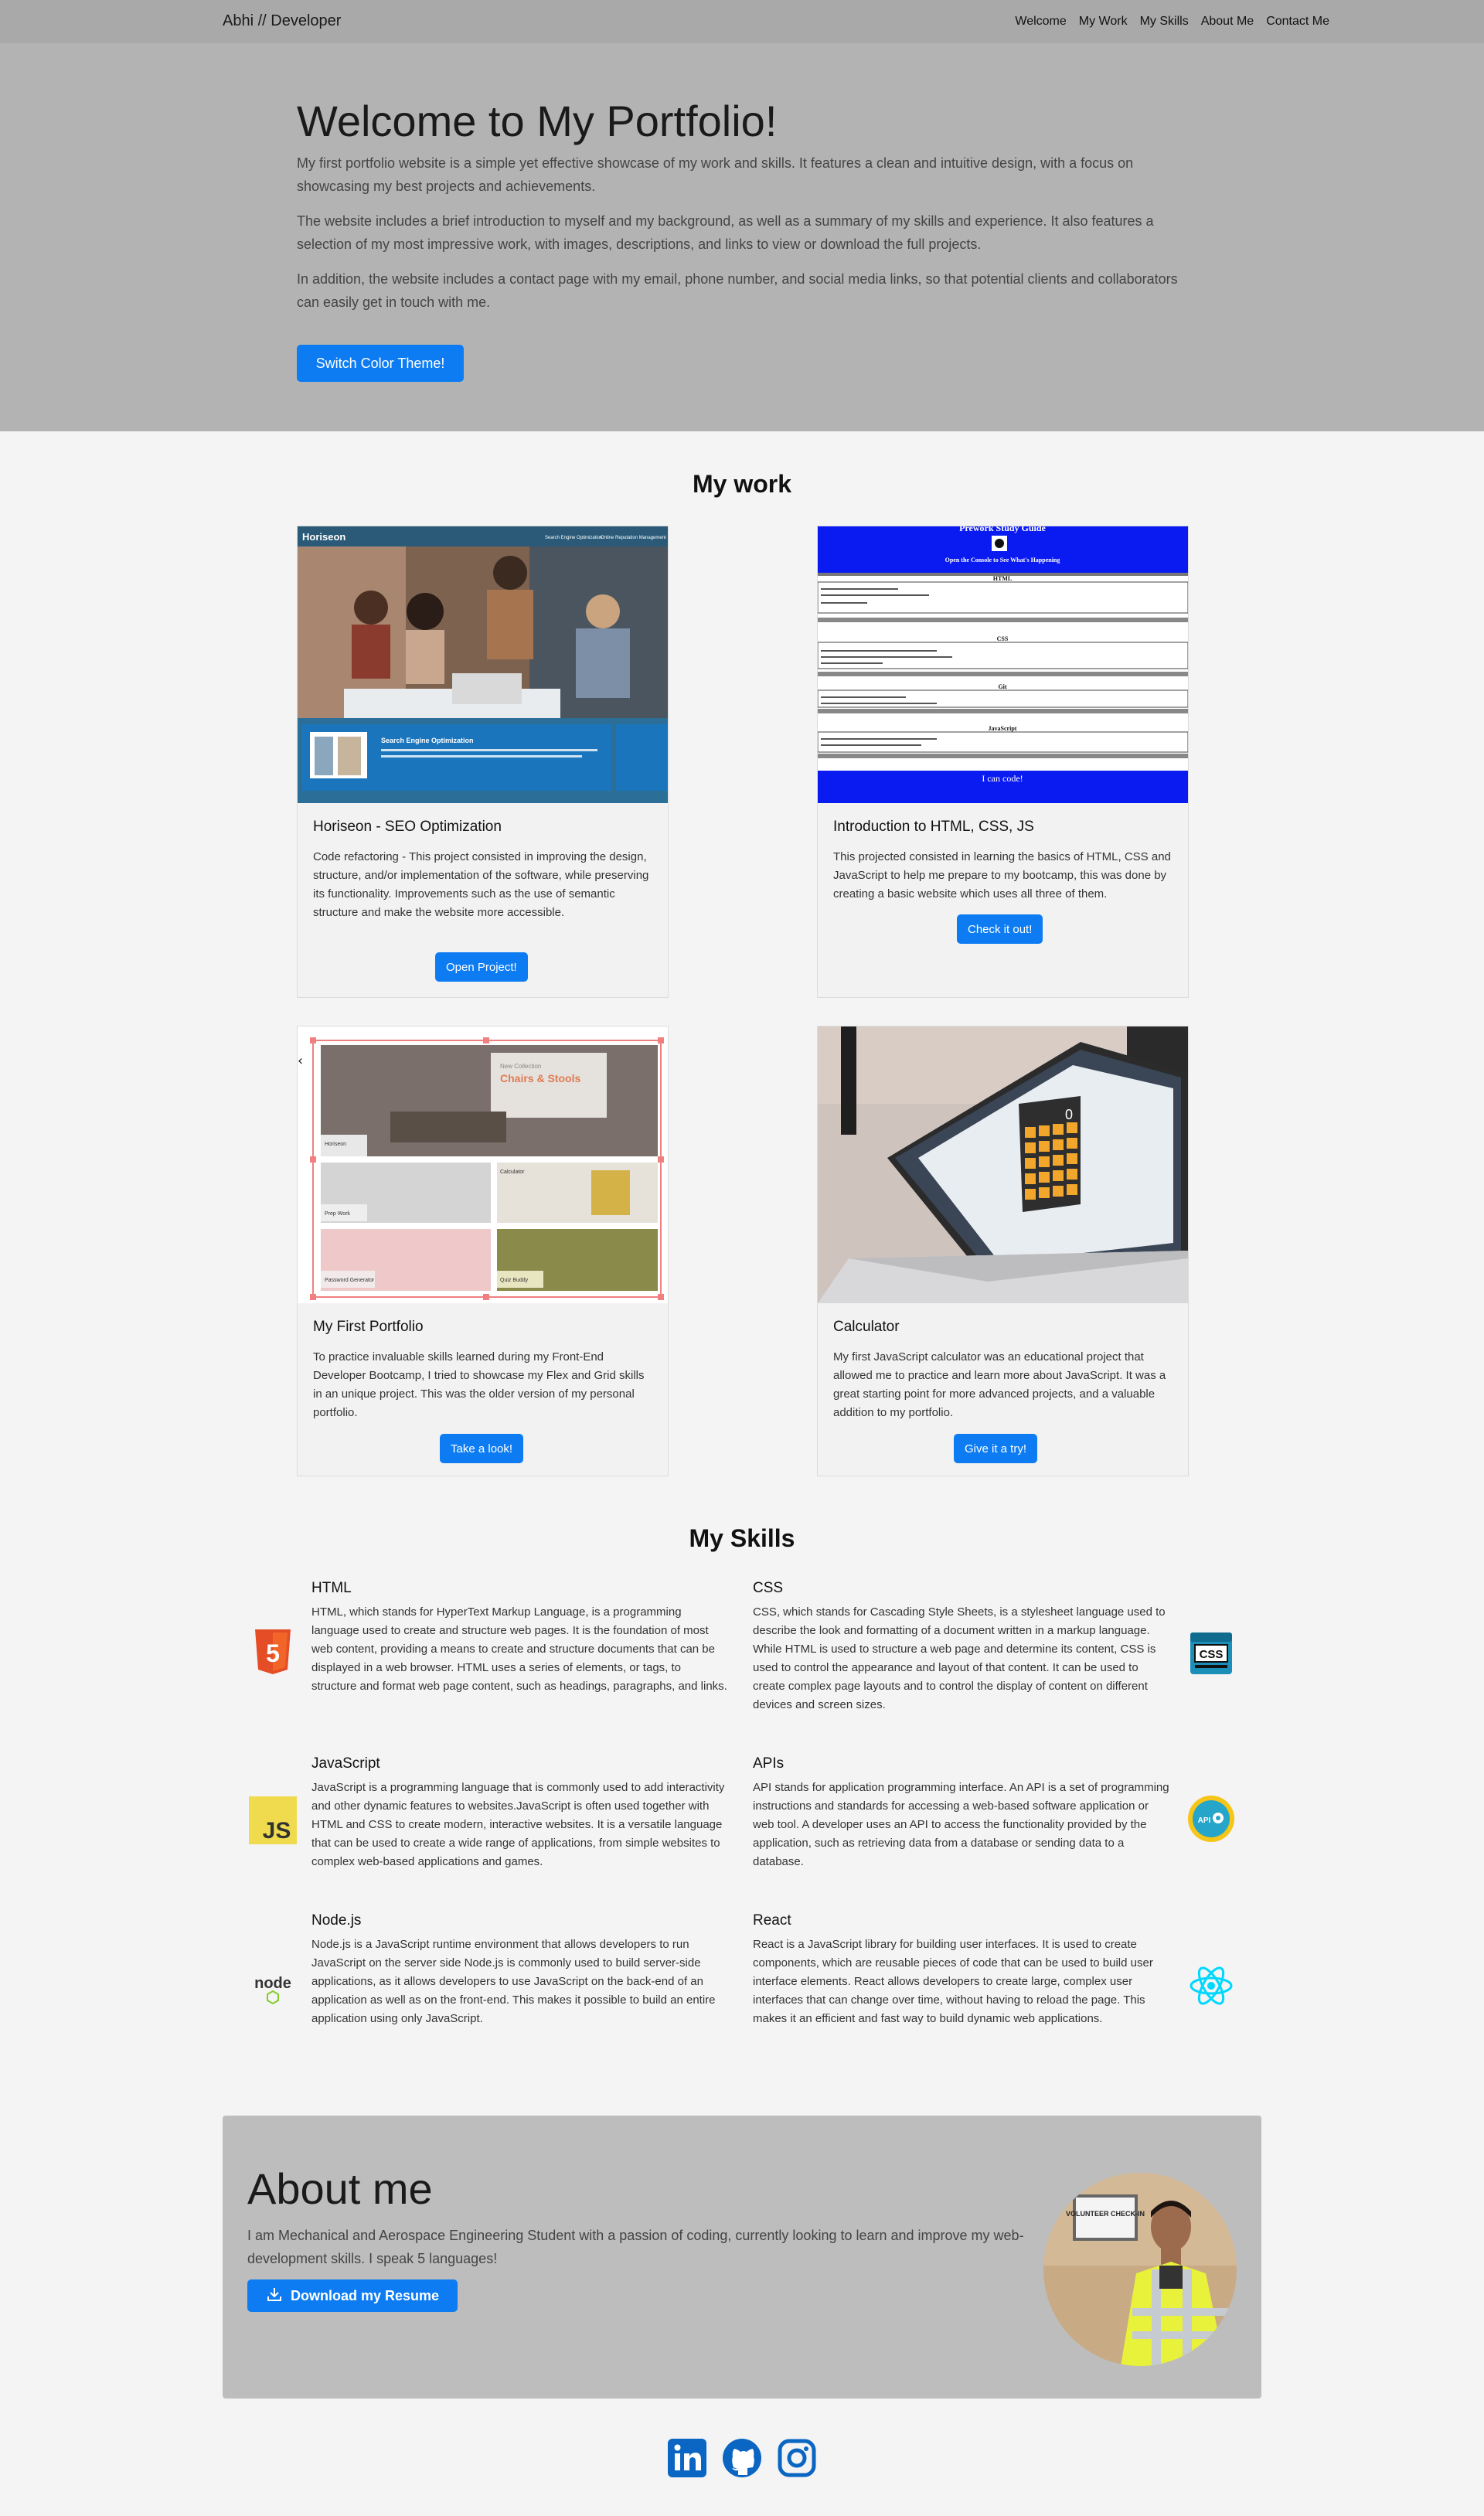 The image size is (1484, 2516). I want to click on svg-text: Git, so click(1002, 686).